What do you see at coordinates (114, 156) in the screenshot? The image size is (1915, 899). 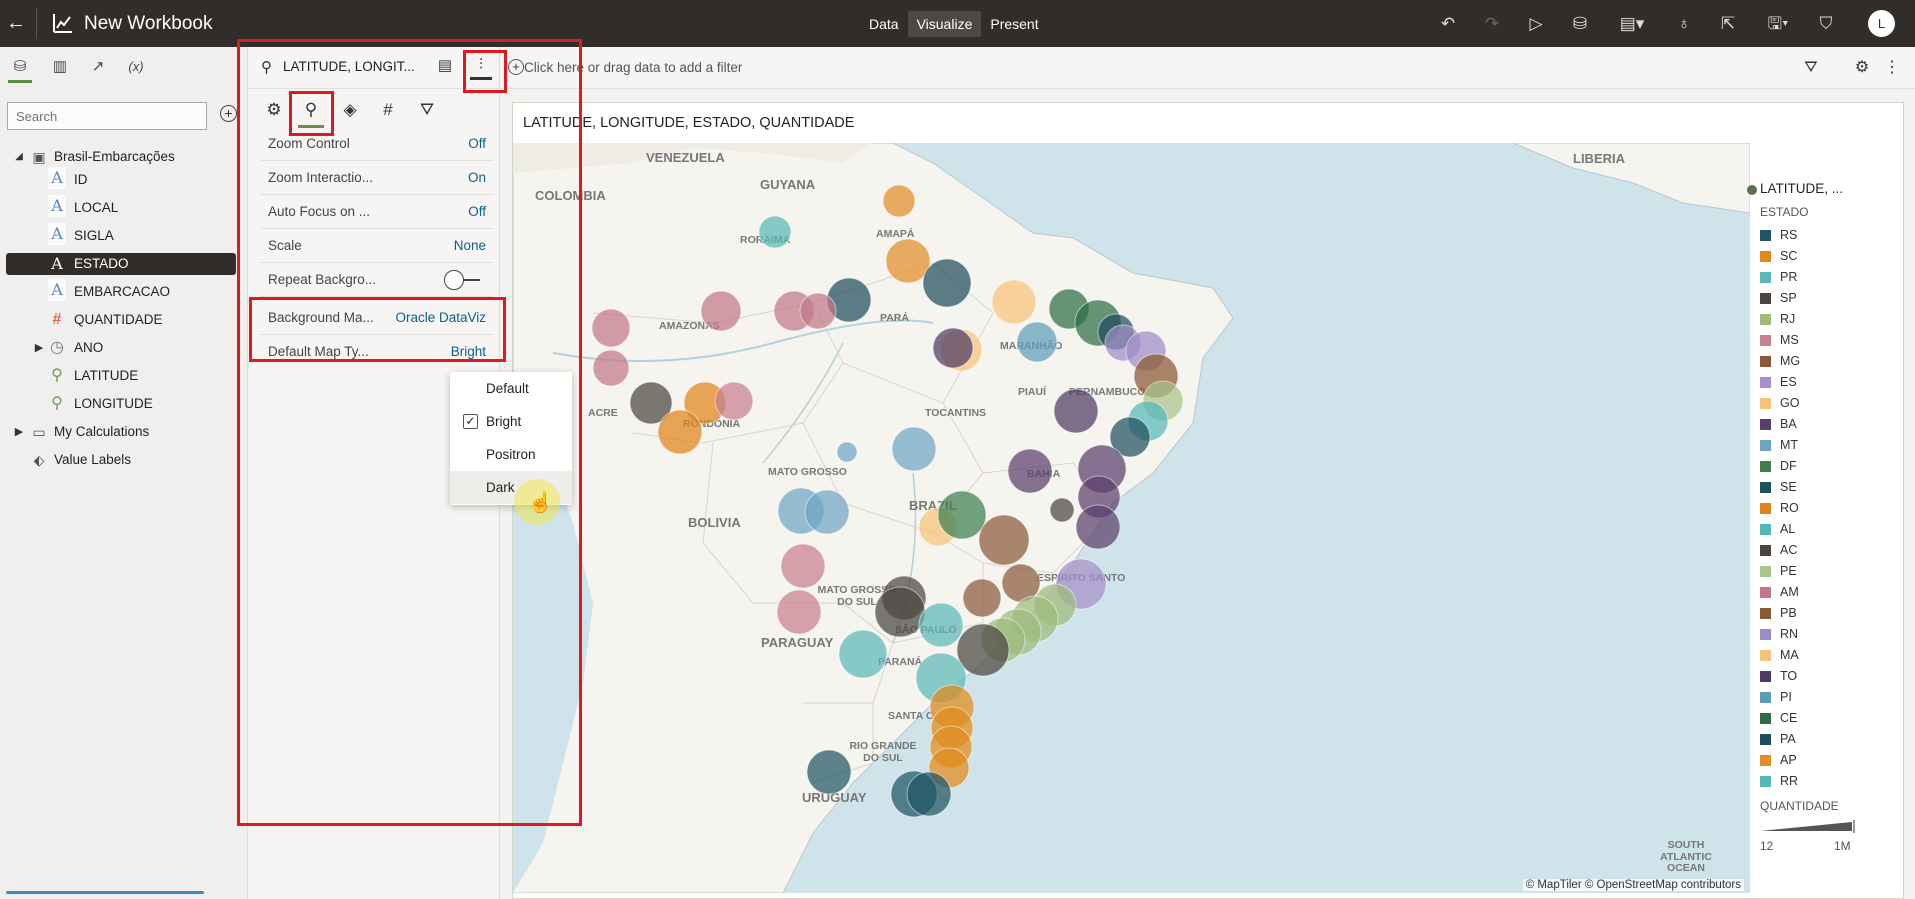 I see `dataset-label: Brasil-Embarcações` at bounding box center [114, 156].